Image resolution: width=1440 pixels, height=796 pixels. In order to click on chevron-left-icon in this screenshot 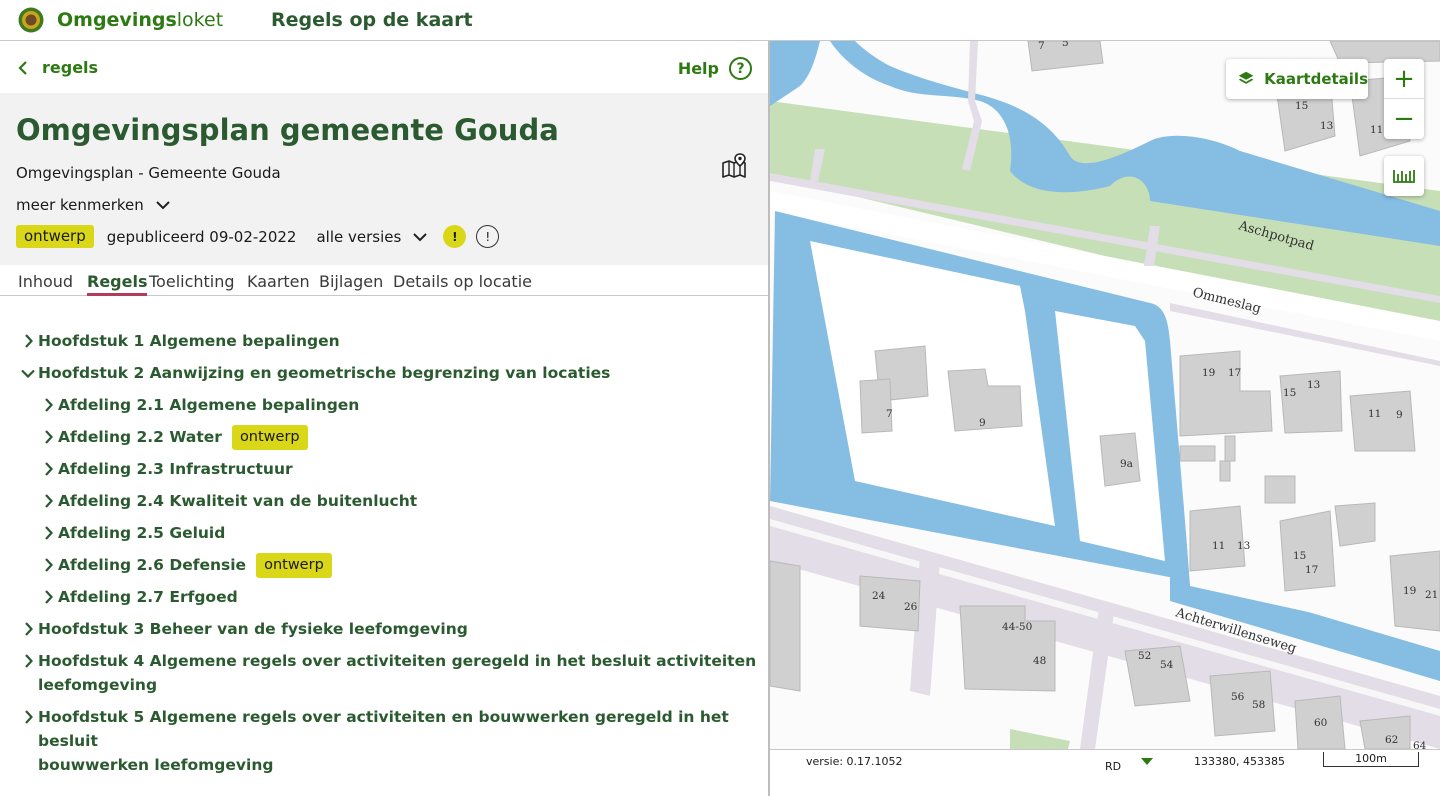, I will do `click(22, 67)`.